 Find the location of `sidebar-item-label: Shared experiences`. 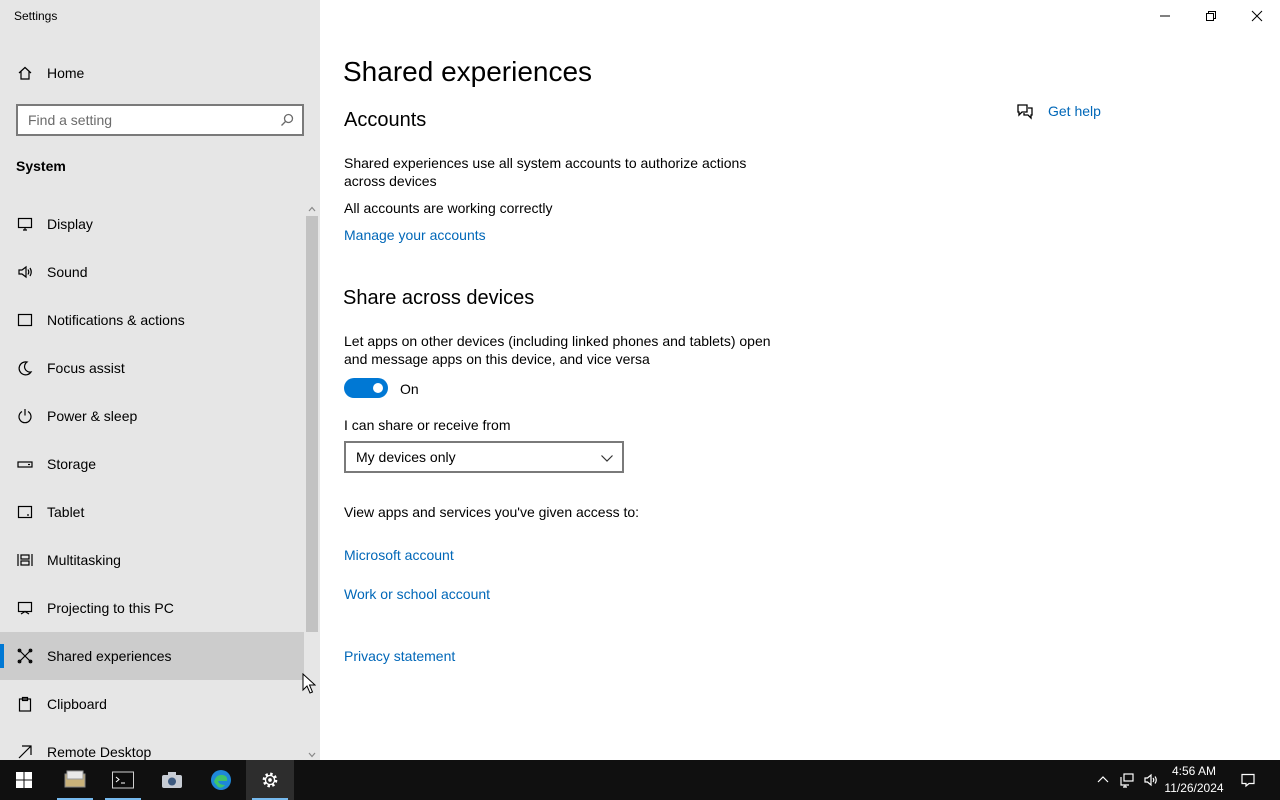

sidebar-item-label: Shared experiences is located at coordinates (109, 656).